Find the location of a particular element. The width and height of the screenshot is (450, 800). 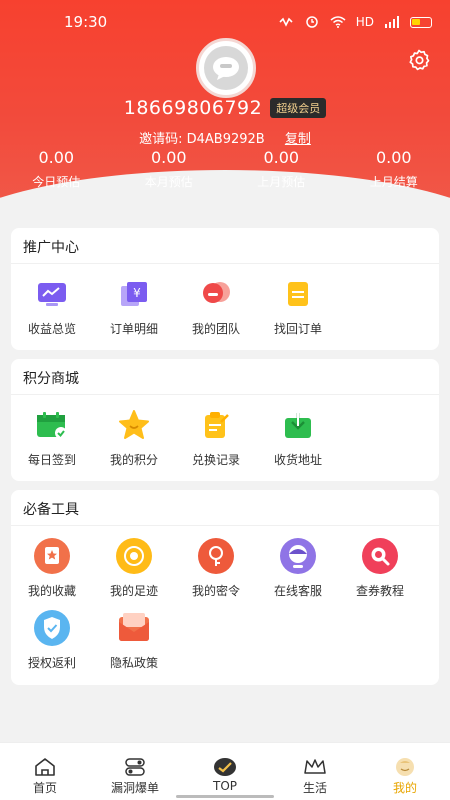

invite-code-row: 邀请码: D4AB9292B 复制 is located at coordinates (225, 137).